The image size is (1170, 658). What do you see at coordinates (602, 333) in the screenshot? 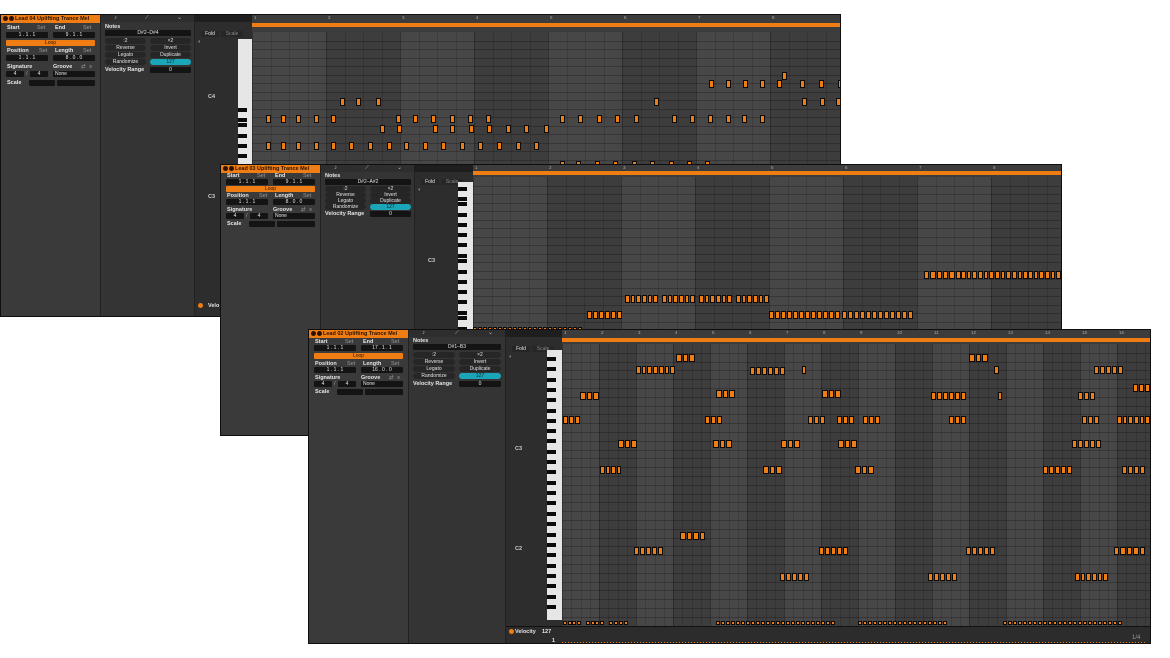
I see `ruler-bar-number: 2` at bounding box center [602, 333].